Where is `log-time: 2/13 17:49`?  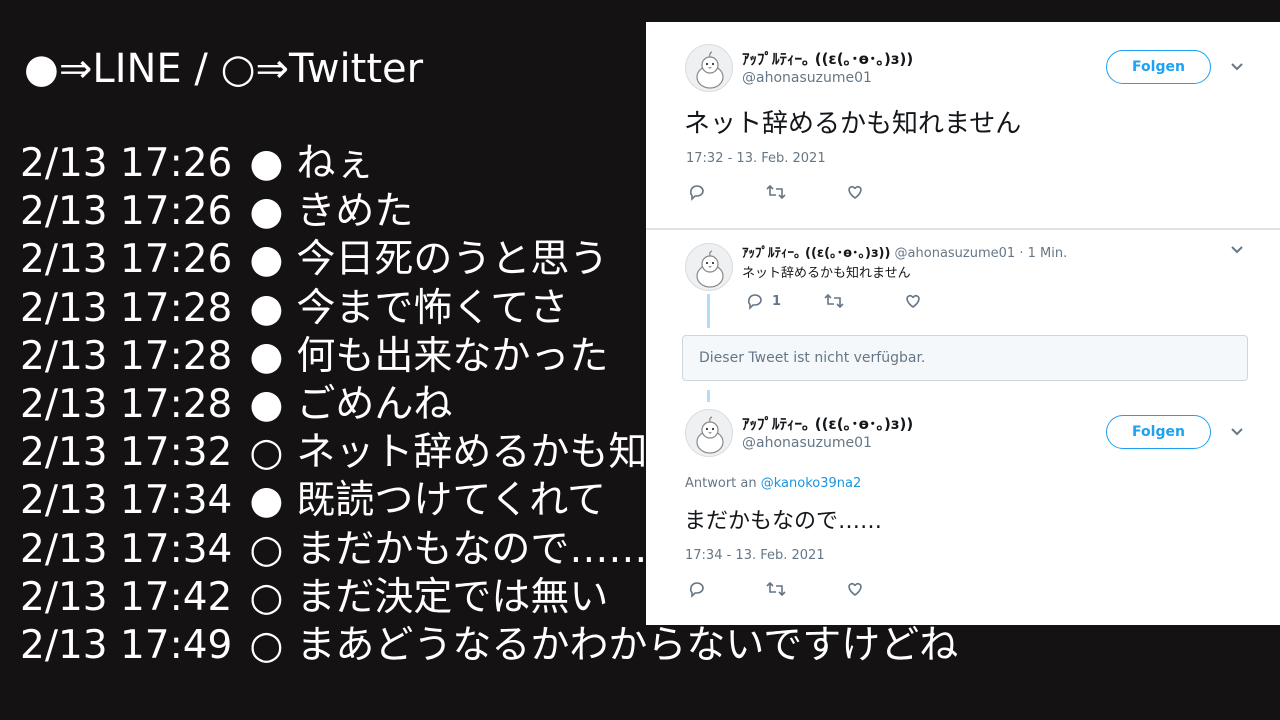
log-time: 2/13 17:49 is located at coordinates (126, 645).